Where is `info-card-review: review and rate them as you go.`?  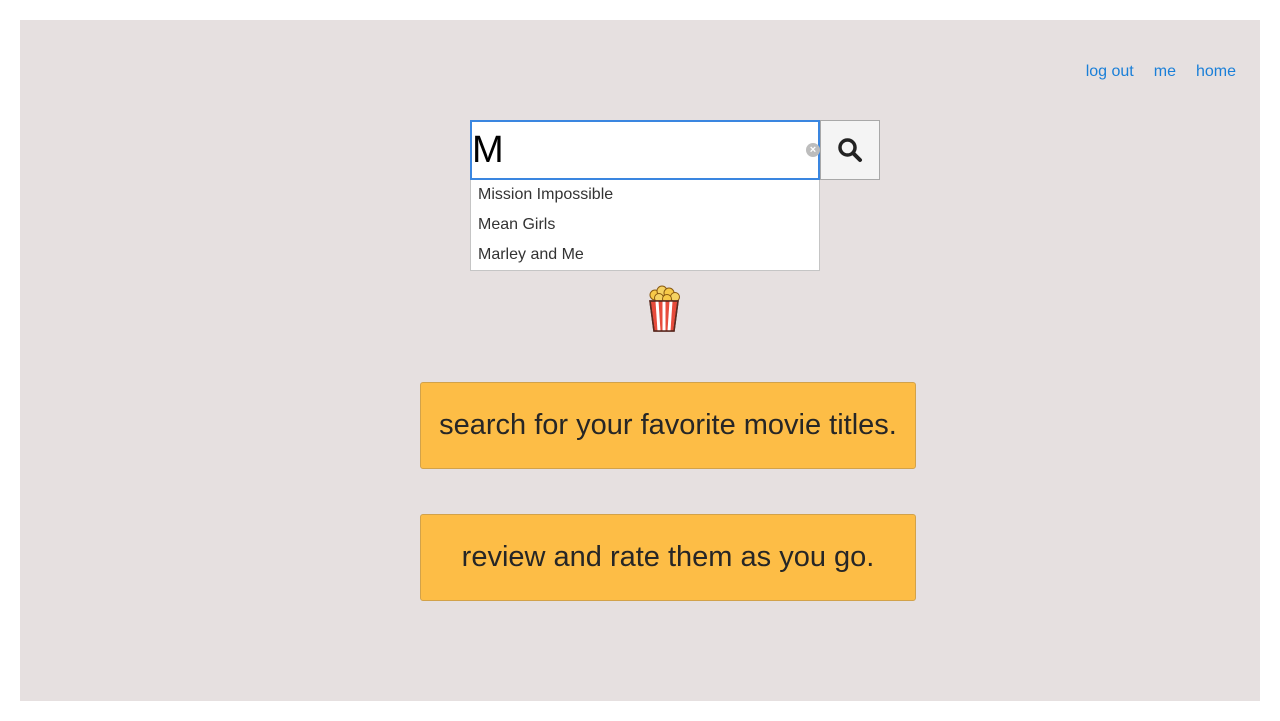 info-card-review: review and rate them as you go. is located at coordinates (668, 557).